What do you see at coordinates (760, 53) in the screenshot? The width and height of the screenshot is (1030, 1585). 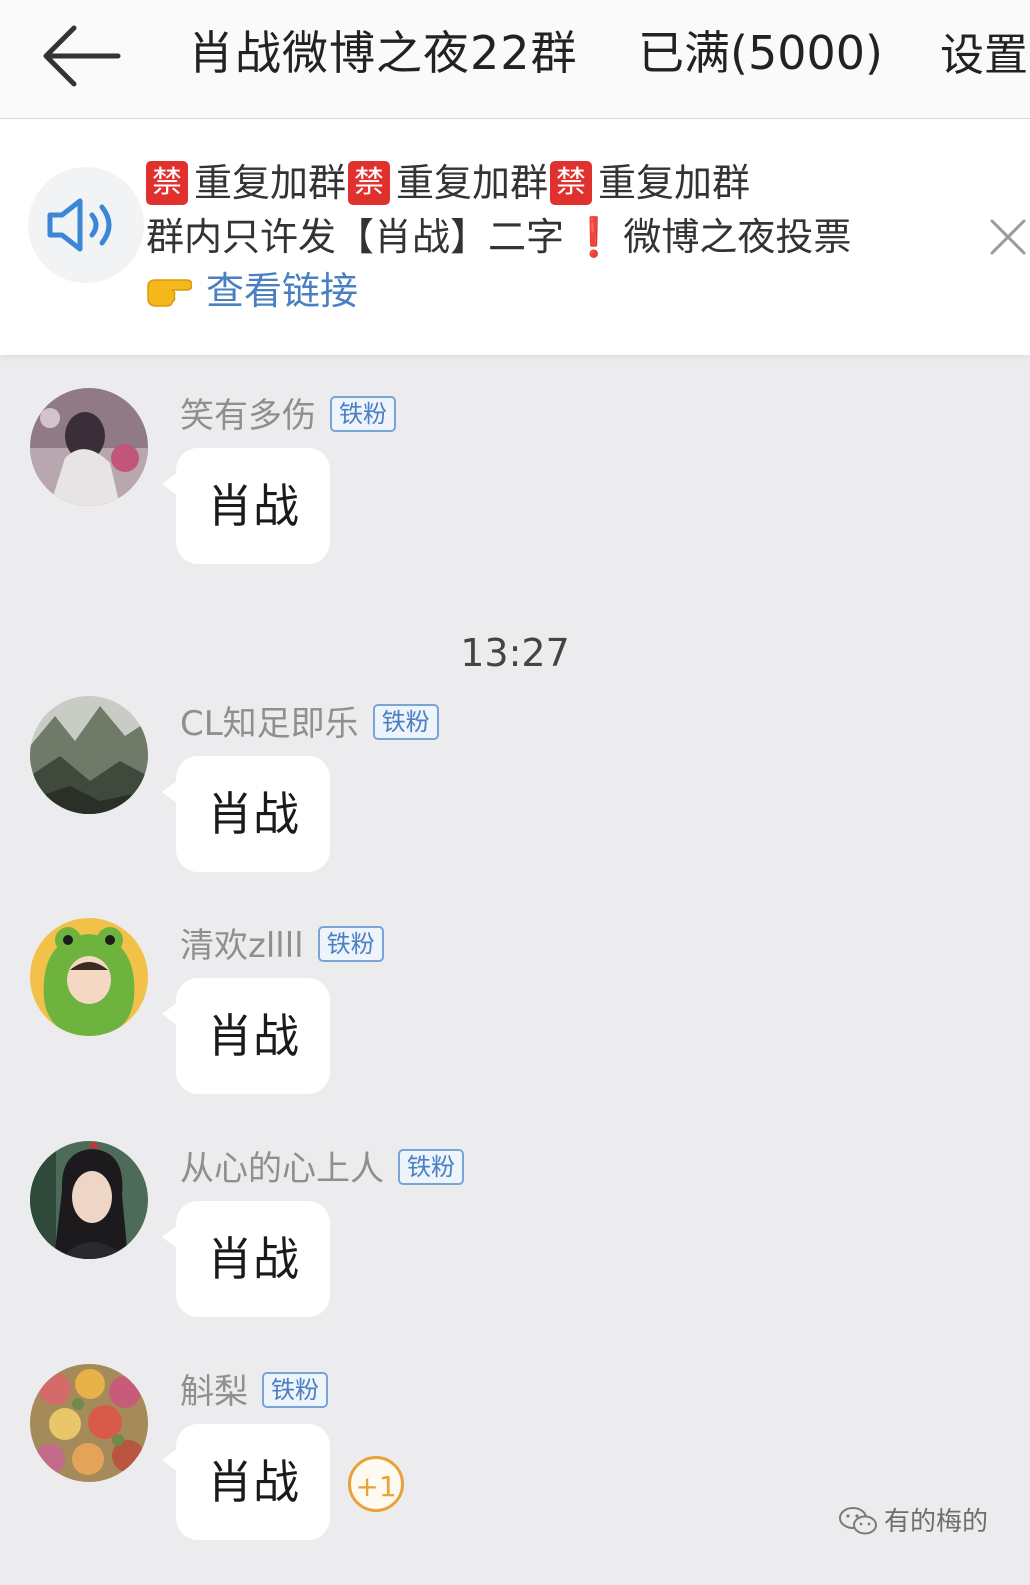 I see `member-status: 已满(5000)` at bounding box center [760, 53].